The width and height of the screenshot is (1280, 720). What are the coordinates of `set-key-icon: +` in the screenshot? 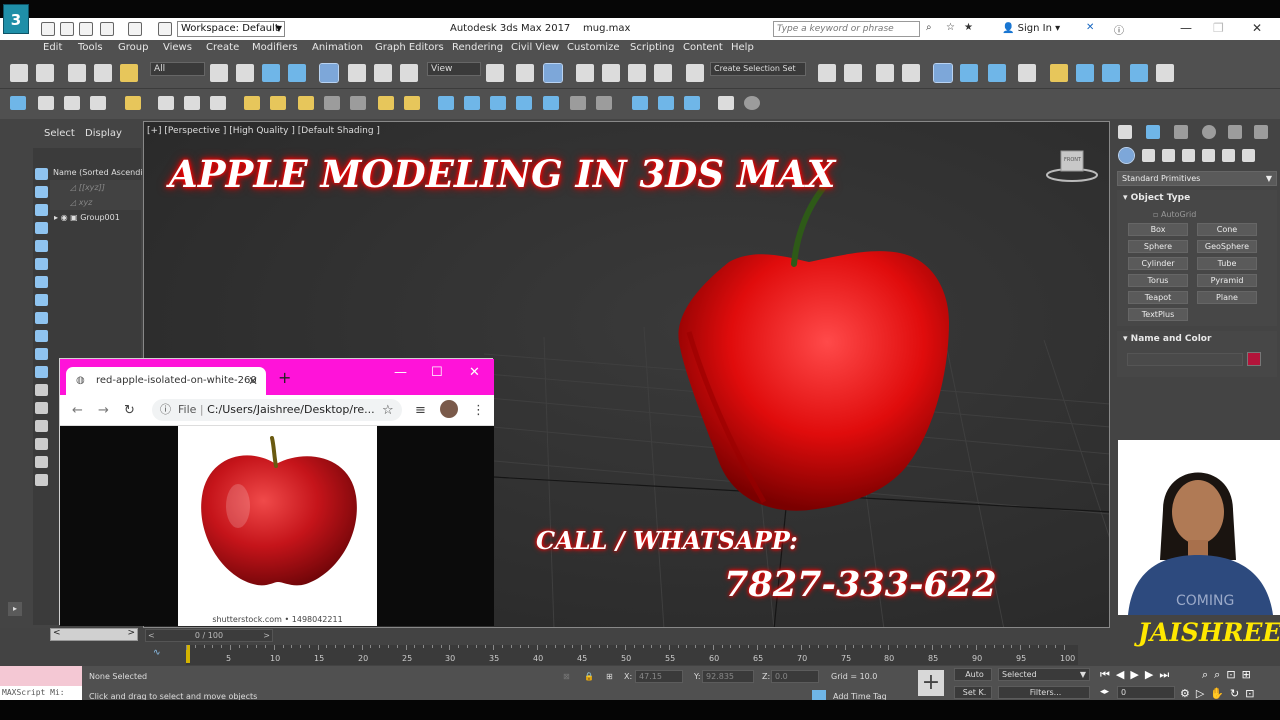 It's located at (931, 683).